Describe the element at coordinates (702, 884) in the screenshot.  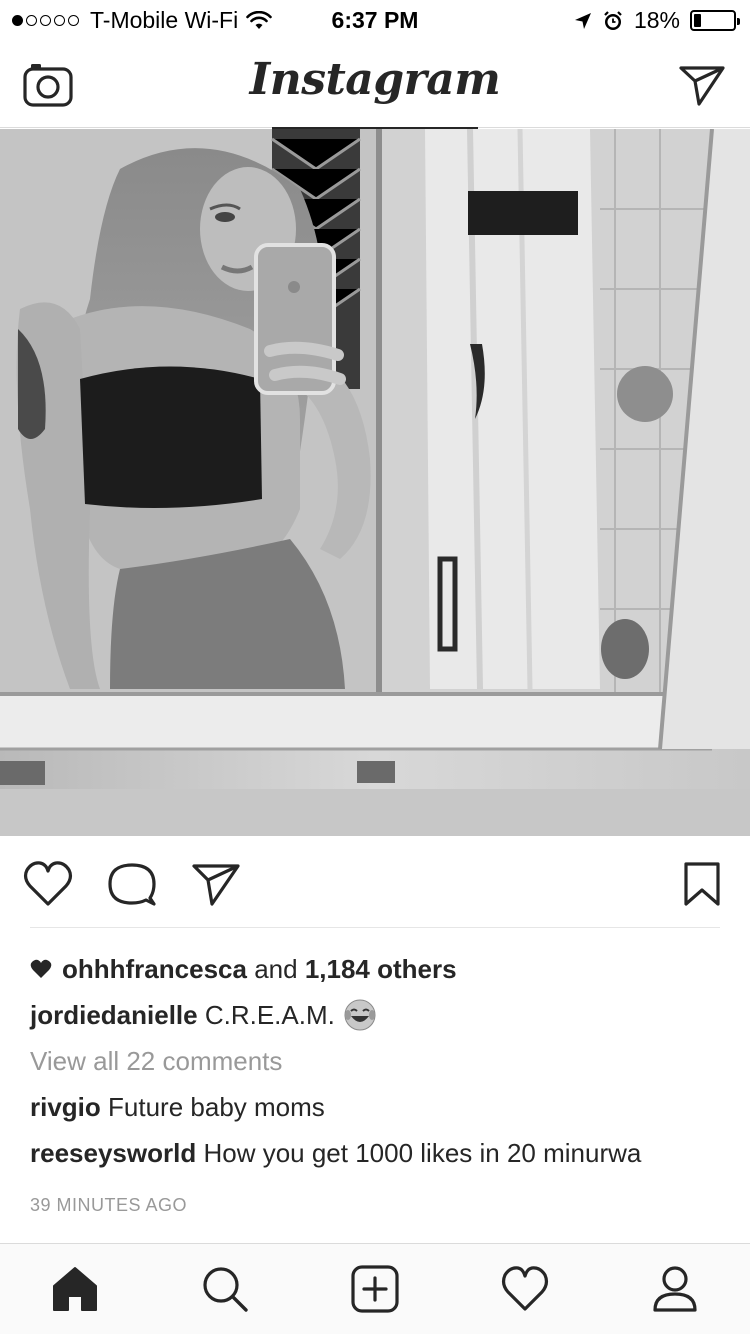
I see `bookmark-icon` at that location.